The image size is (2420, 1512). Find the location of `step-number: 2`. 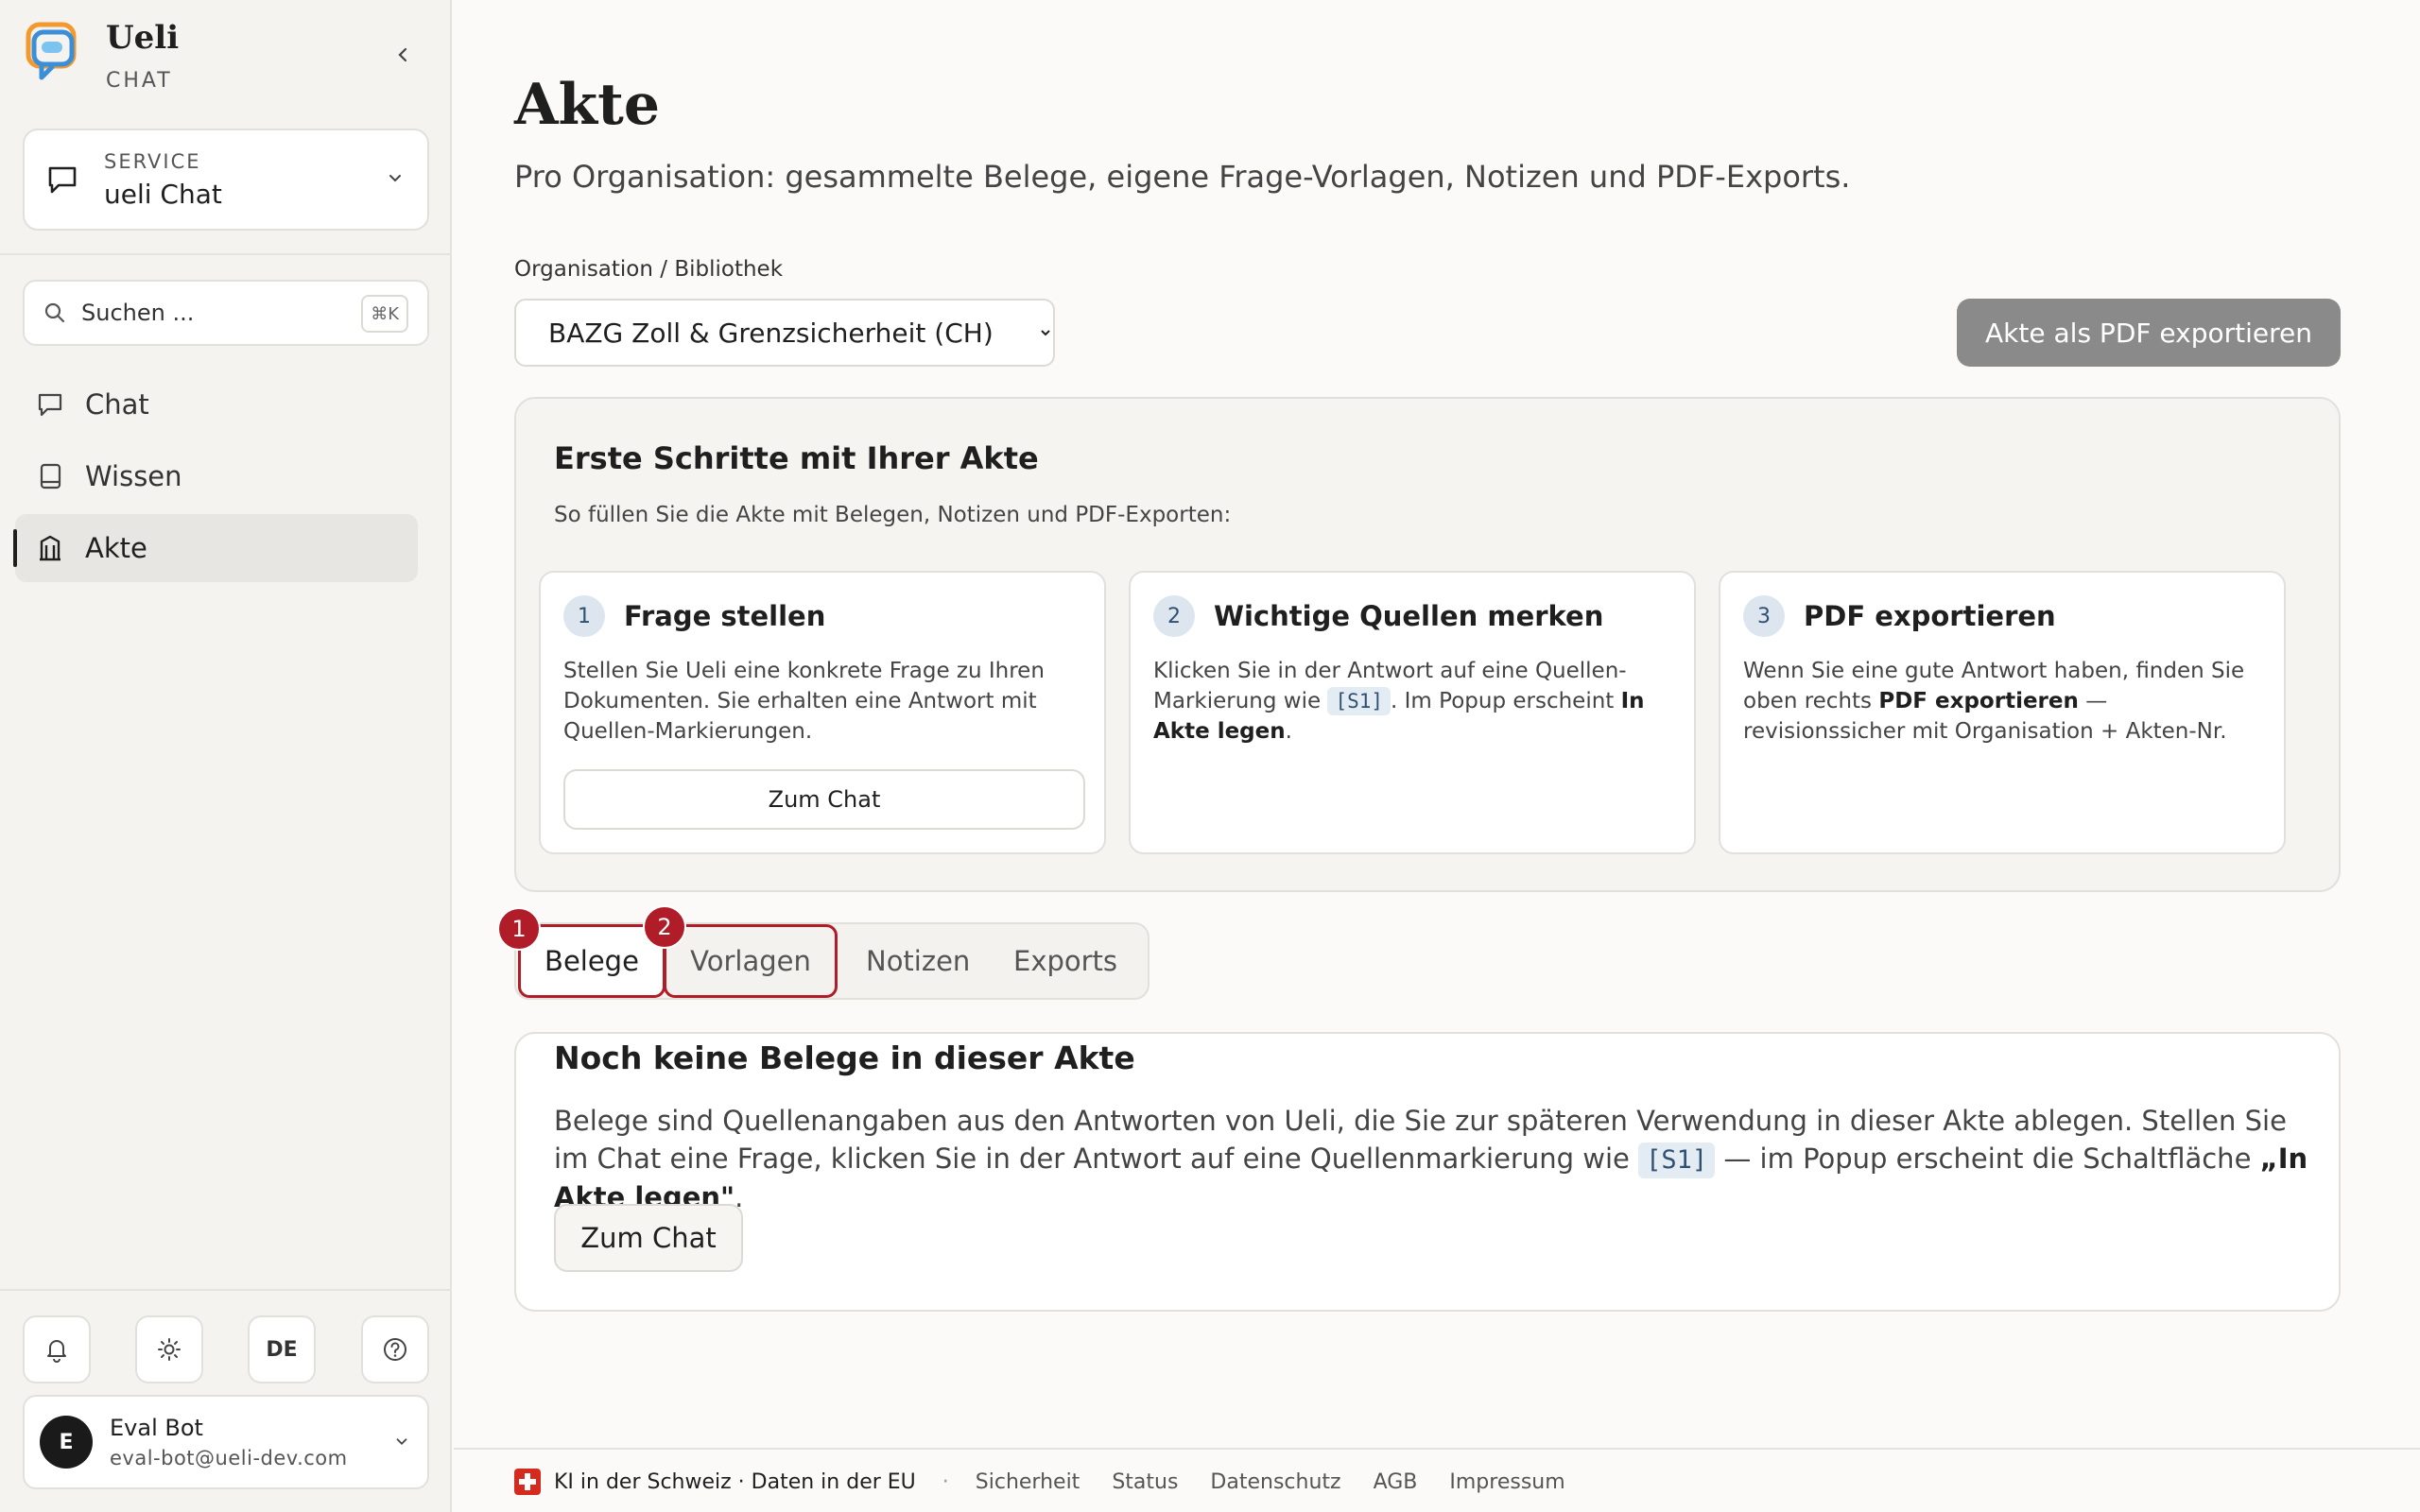

step-number: 2 is located at coordinates (1174, 616).